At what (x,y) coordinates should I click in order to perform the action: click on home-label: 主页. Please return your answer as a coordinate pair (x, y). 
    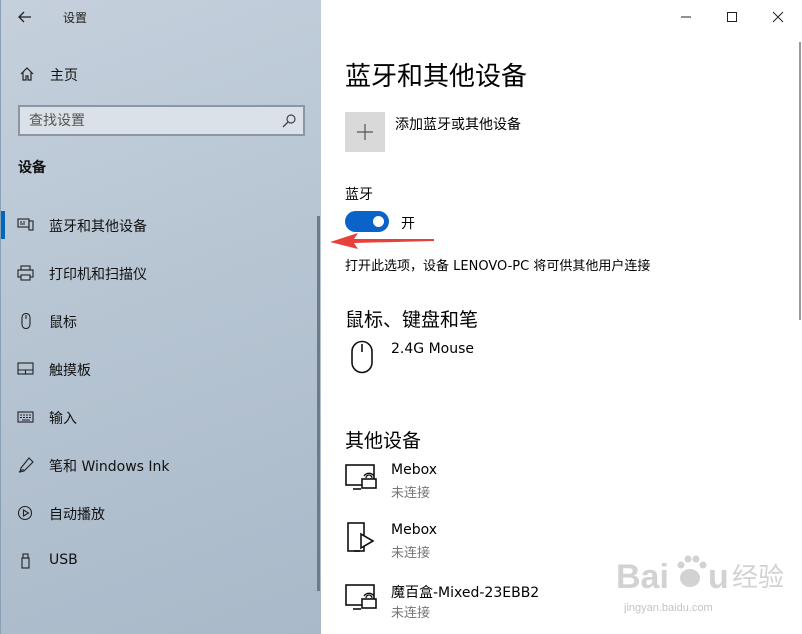
    Looking at the image, I should click on (64, 76).